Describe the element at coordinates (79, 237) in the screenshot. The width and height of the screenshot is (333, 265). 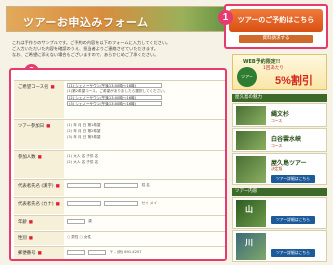
I see `gender-radio-group: ○ 男性 ○ 女性` at that location.